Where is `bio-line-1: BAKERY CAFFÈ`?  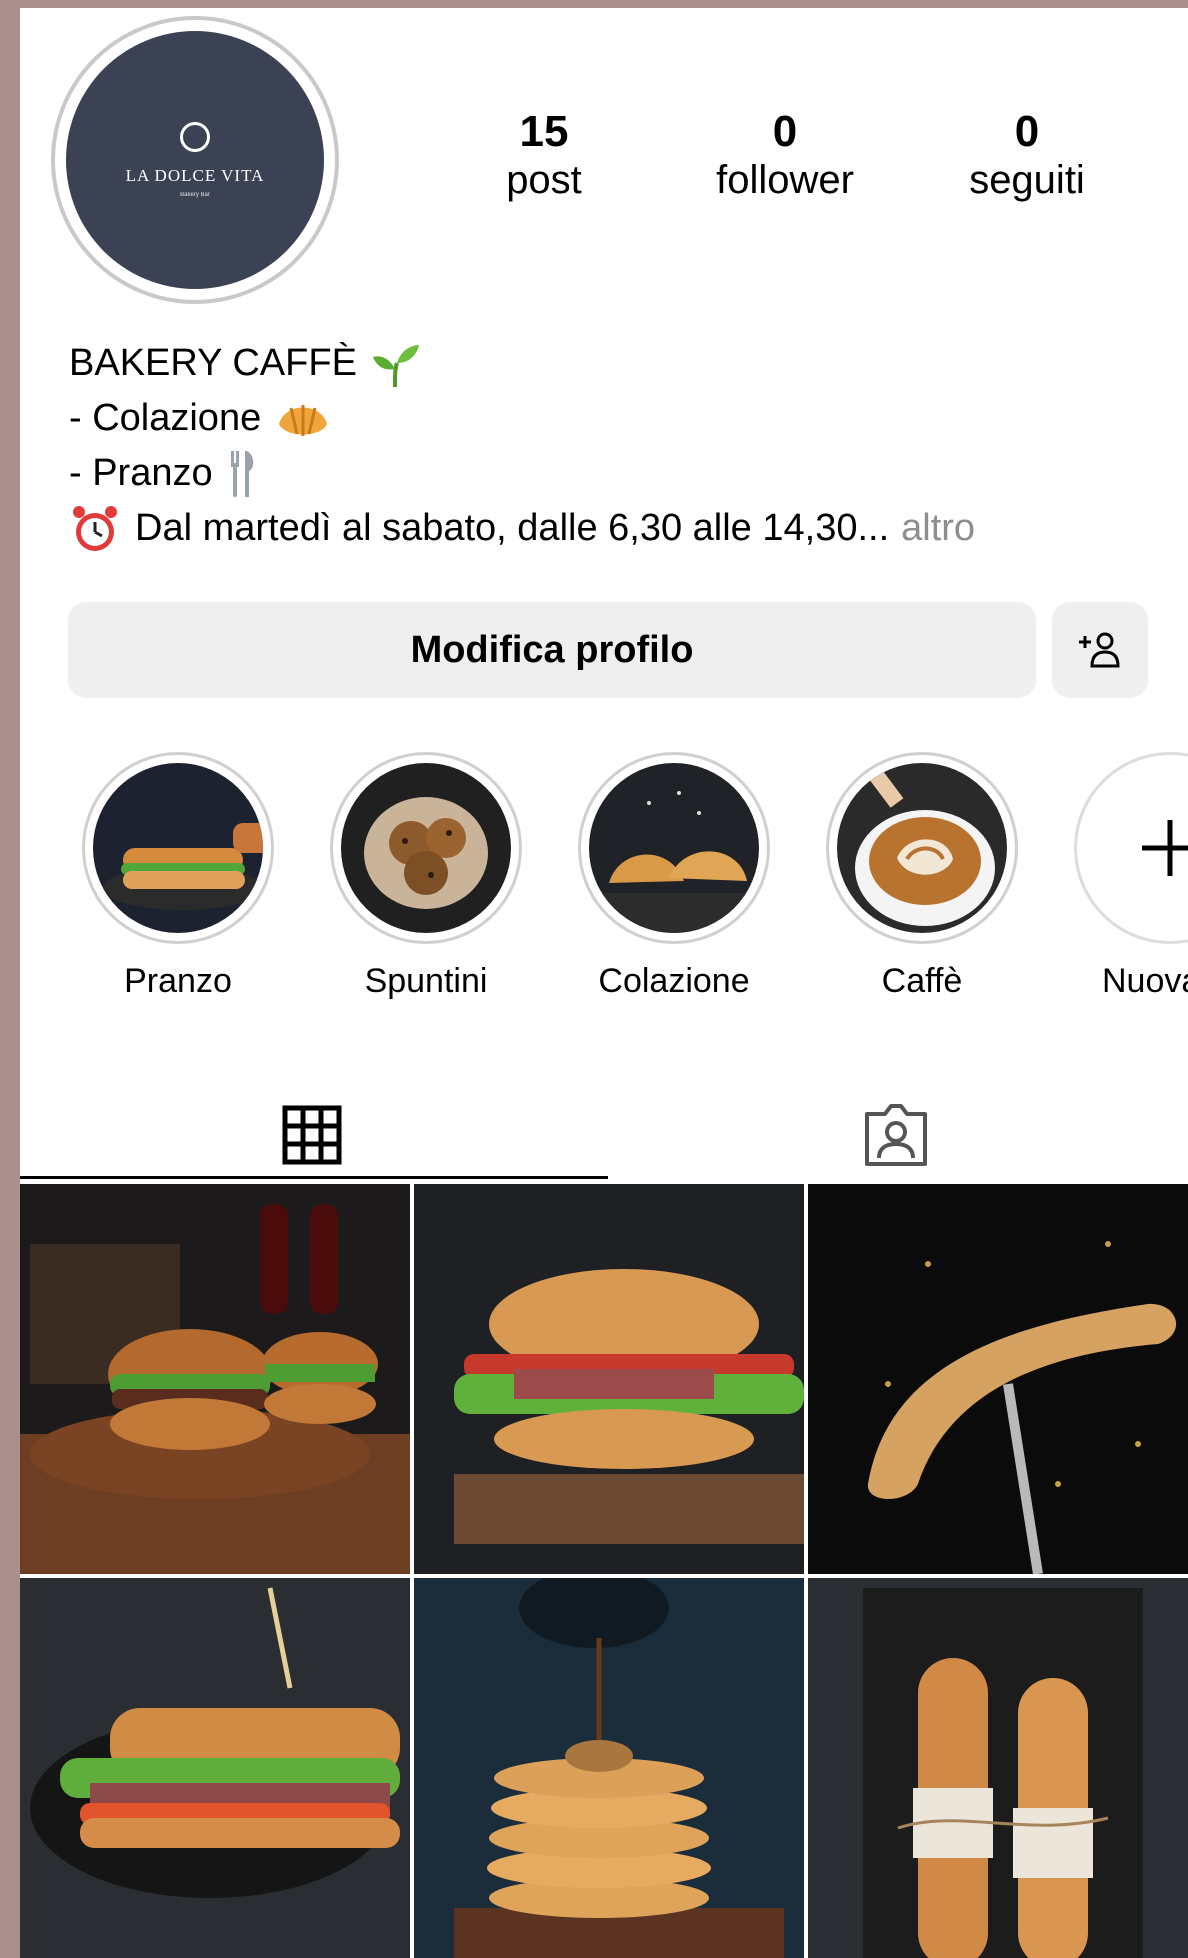
bio-line-1: BAKERY CAFFÈ is located at coordinates (609, 363).